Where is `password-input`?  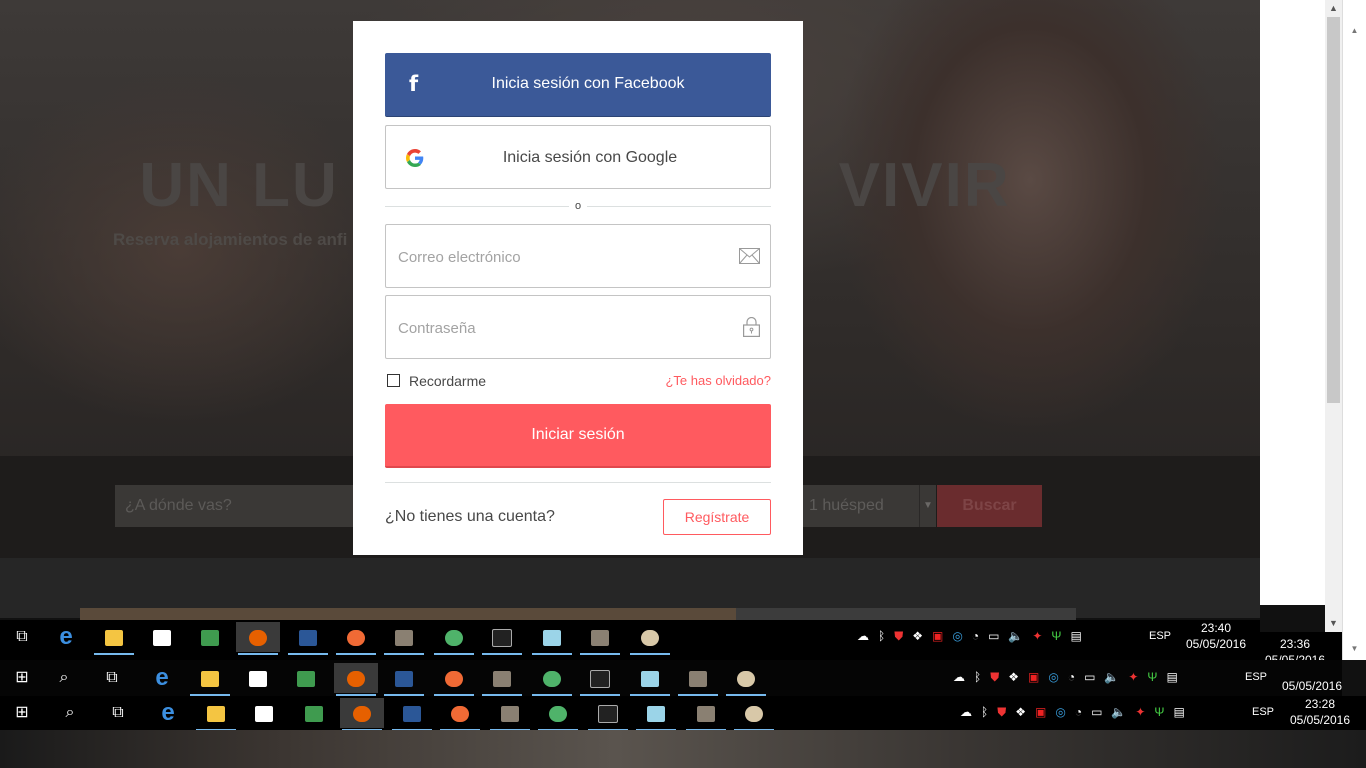
password-input is located at coordinates (558, 328).